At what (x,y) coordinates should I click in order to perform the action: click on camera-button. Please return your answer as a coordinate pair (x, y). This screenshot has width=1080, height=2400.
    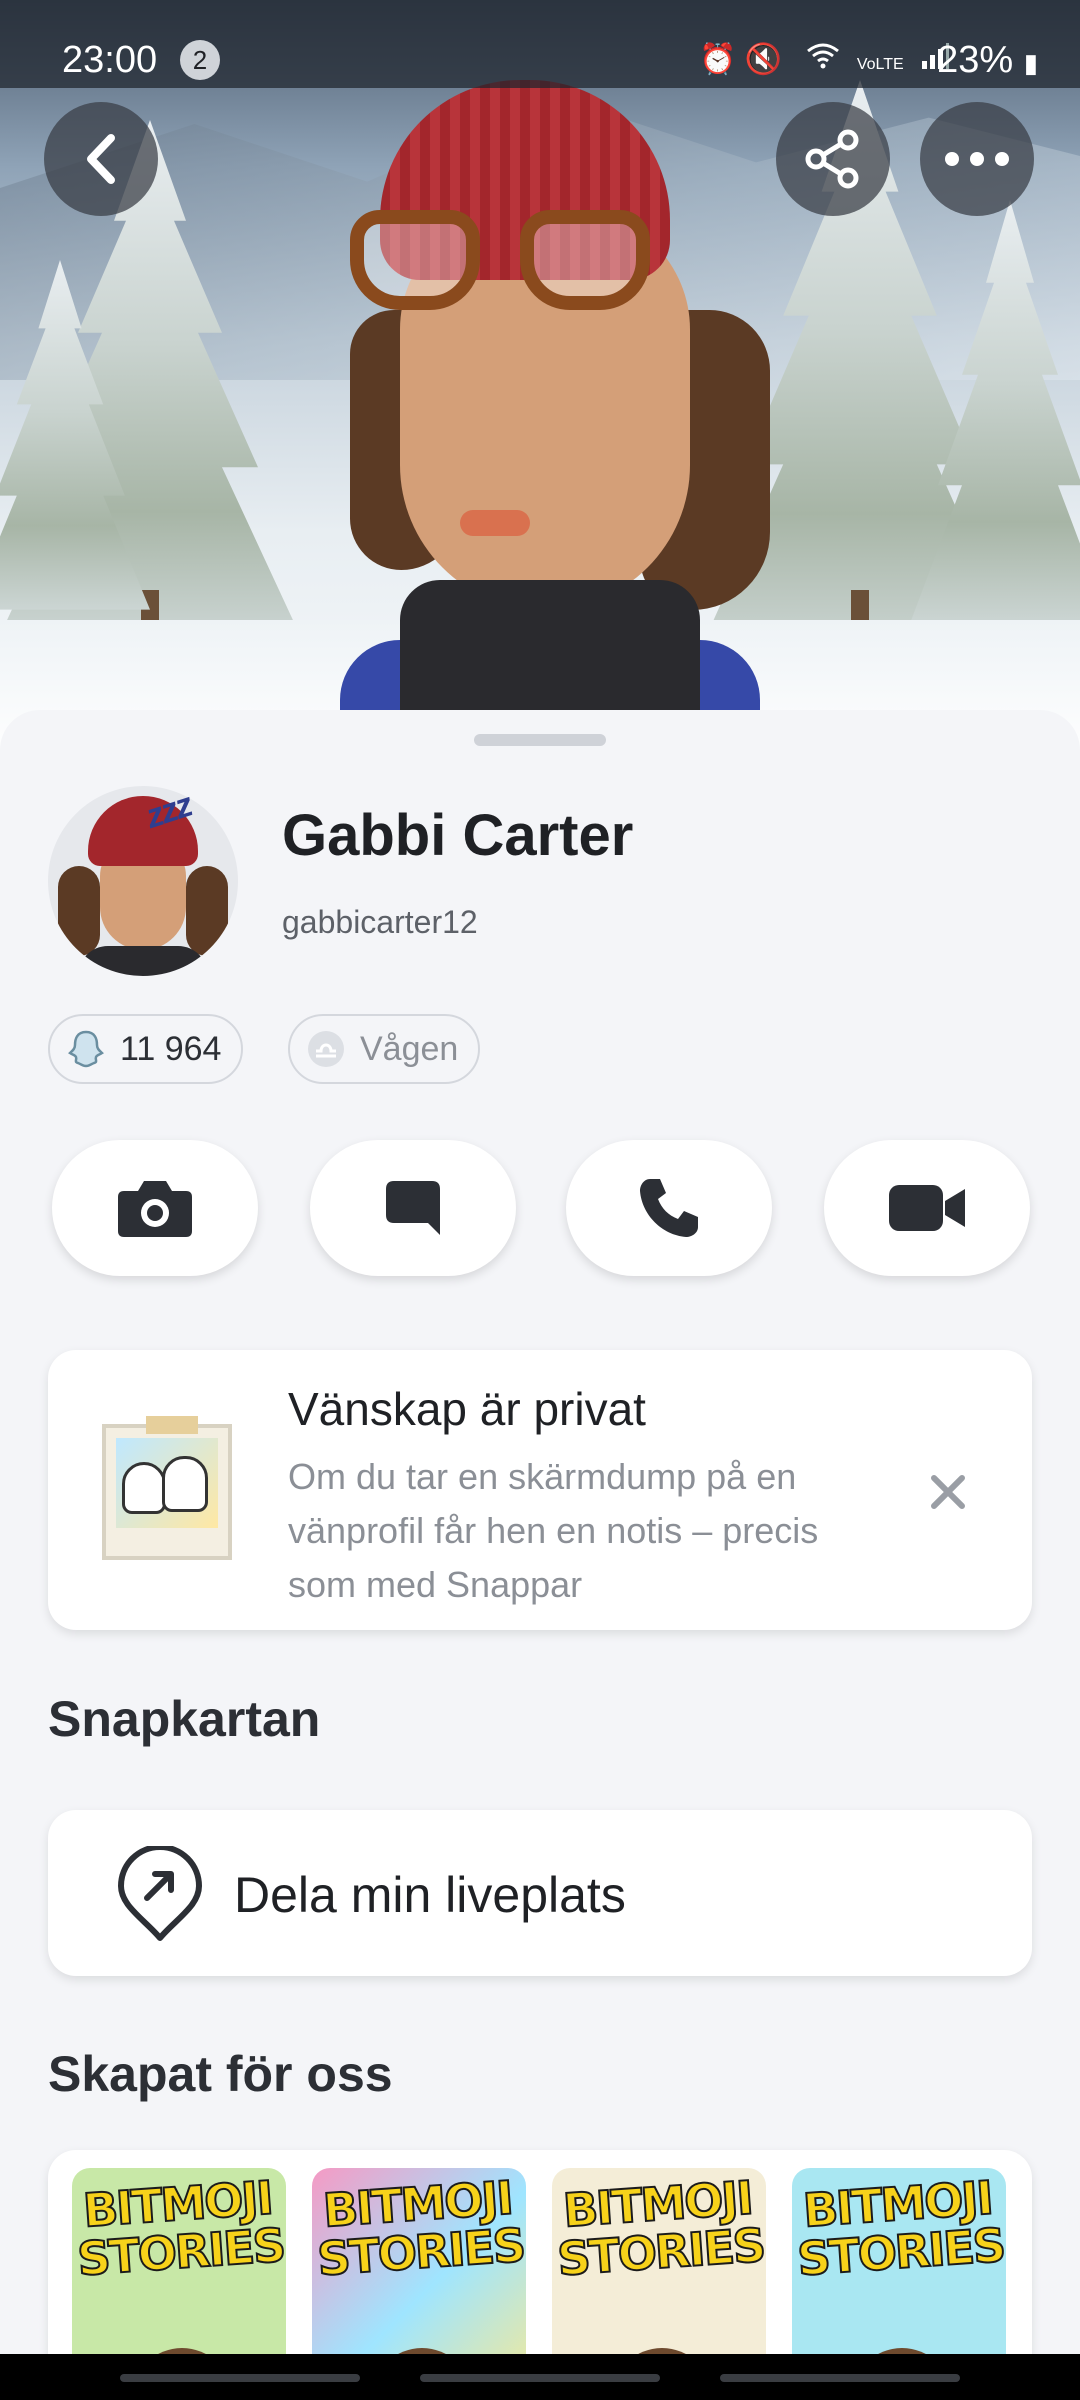
    Looking at the image, I should click on (155, 1208).